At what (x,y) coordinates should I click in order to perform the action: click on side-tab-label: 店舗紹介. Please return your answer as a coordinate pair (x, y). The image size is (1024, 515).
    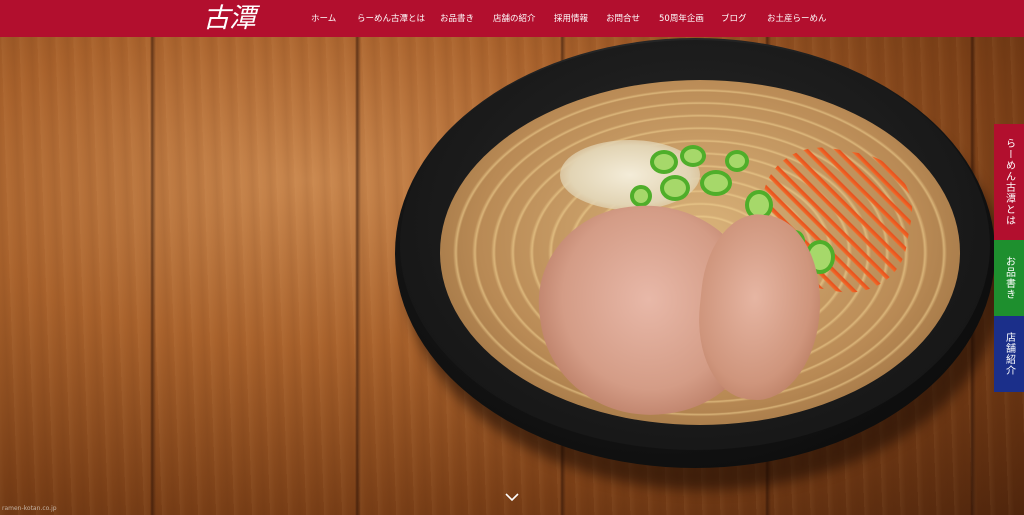
    Looking at the image, I should click on (1009, 354).